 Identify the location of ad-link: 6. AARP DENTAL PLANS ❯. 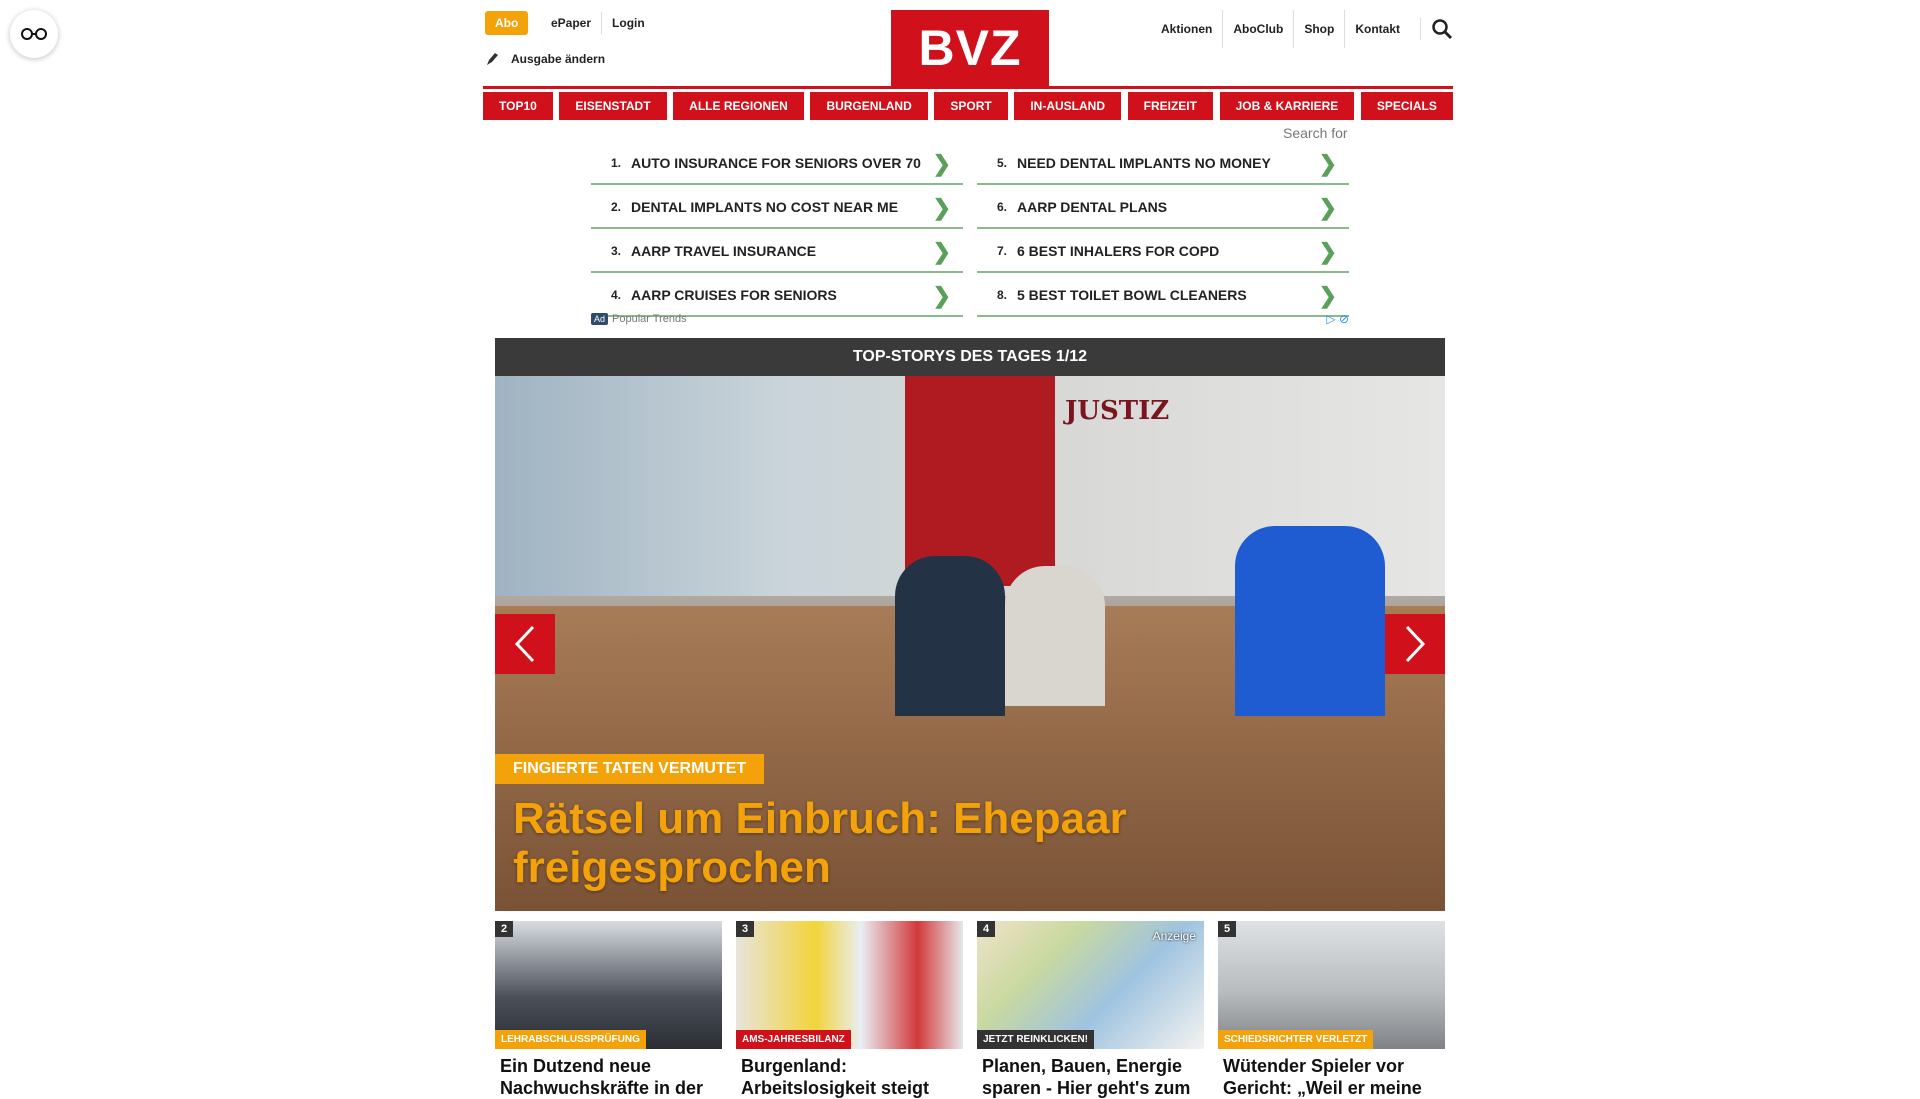
(1163, 208).